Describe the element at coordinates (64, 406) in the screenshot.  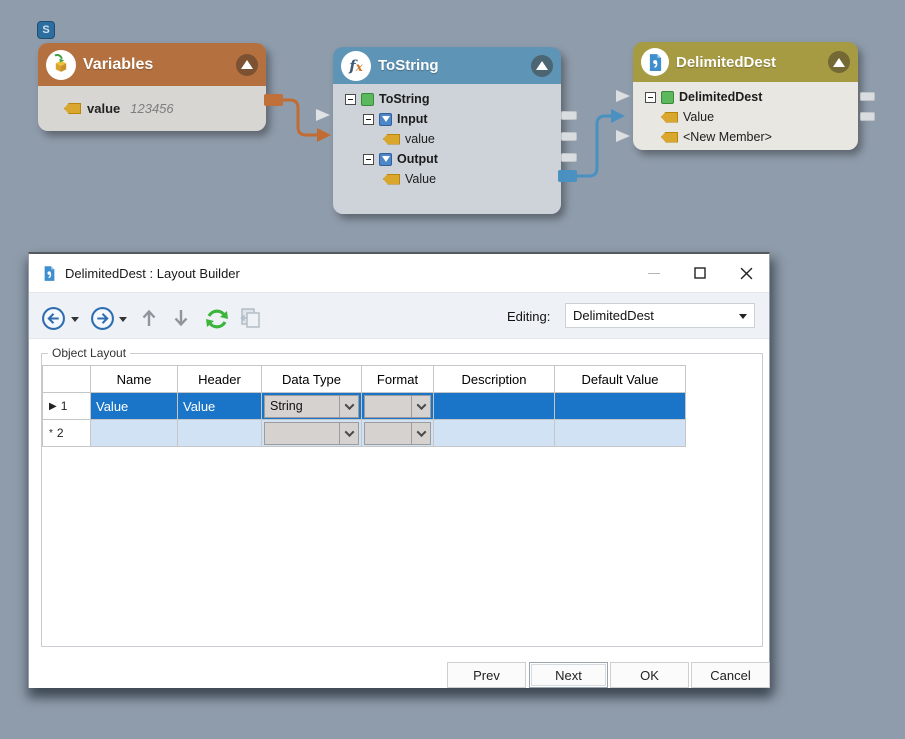
I see `row-number: 1` at that location.